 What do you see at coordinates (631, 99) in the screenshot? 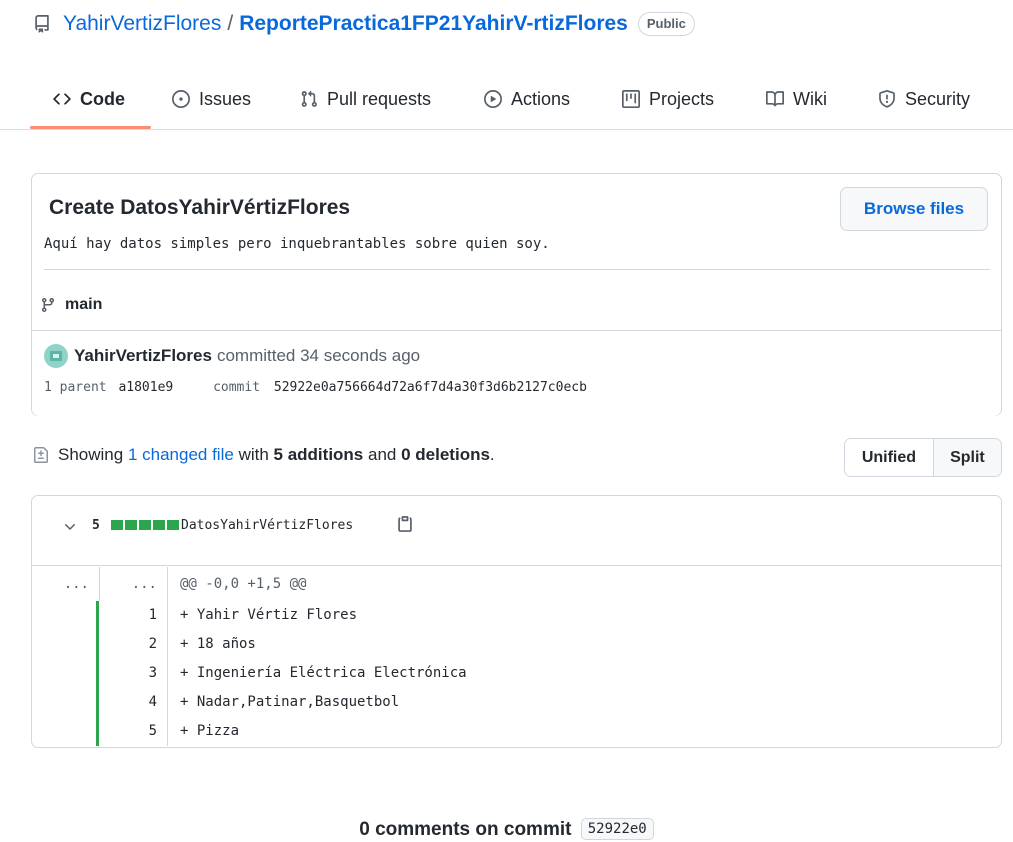
I see `project-icon` at bounding box center [631, 99].